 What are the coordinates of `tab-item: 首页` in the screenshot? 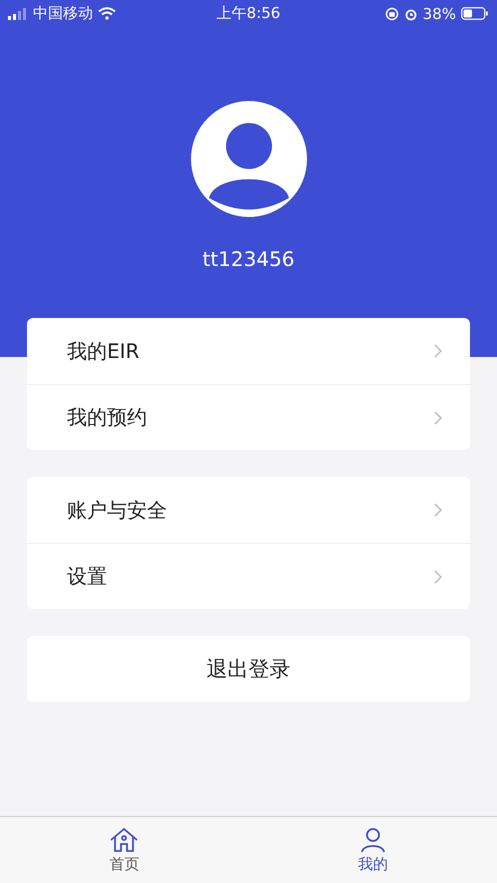 It's located at (124, 850).